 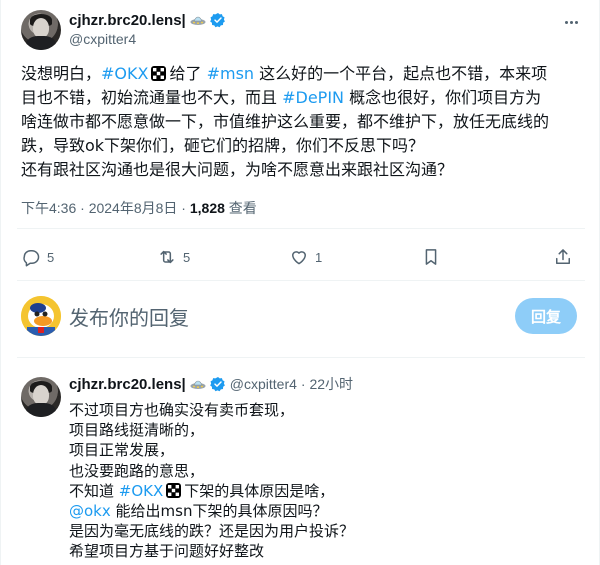 I want to click on duck-avatar-icon, so click(x=41, y=316).